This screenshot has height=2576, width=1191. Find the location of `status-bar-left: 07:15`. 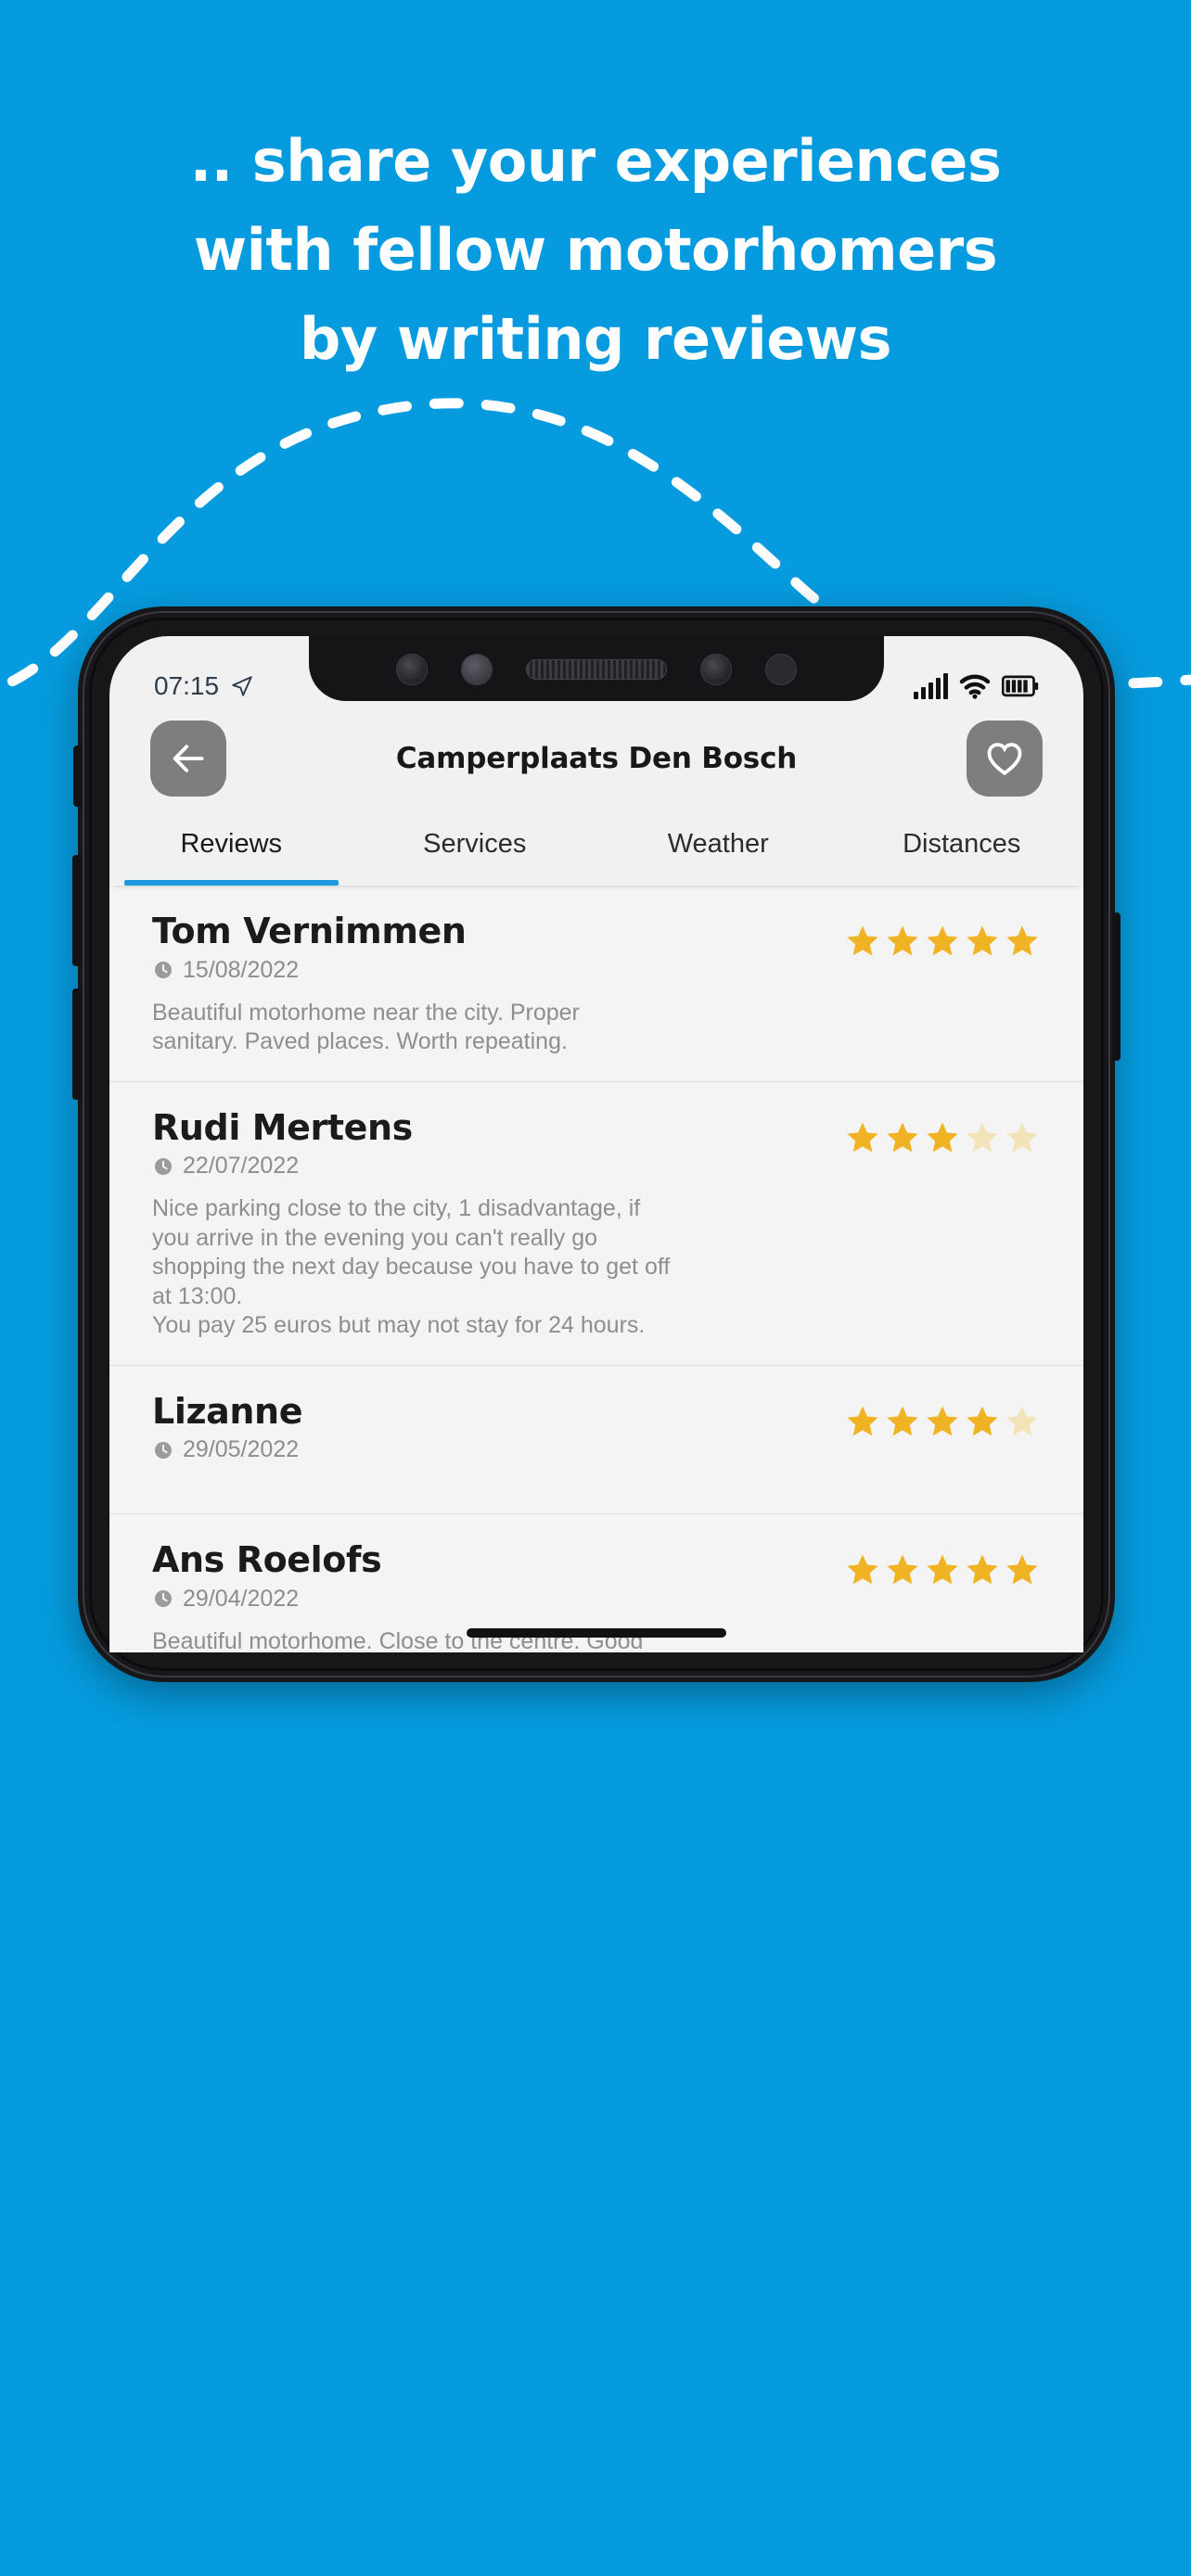

status-bar-left: 07:15 is located at coordinates (204, 686).